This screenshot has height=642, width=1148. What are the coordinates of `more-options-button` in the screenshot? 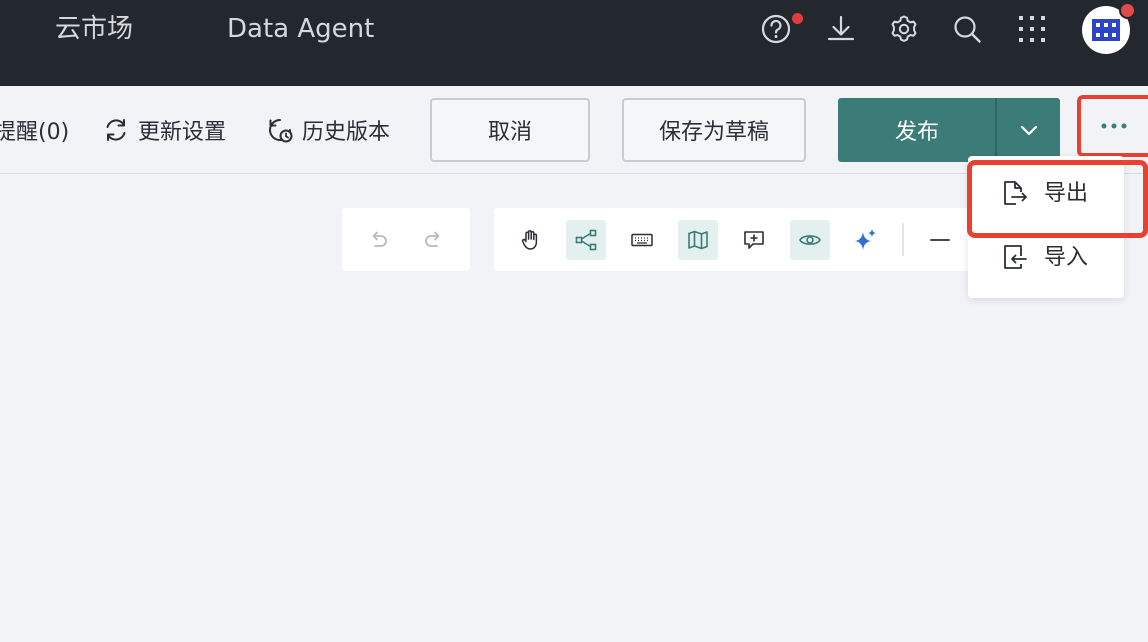 It's located at (1114, 126).